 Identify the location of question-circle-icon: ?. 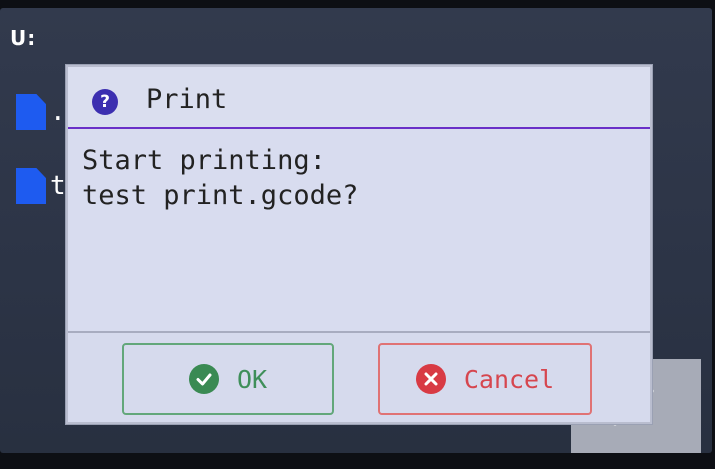
(105, 102).